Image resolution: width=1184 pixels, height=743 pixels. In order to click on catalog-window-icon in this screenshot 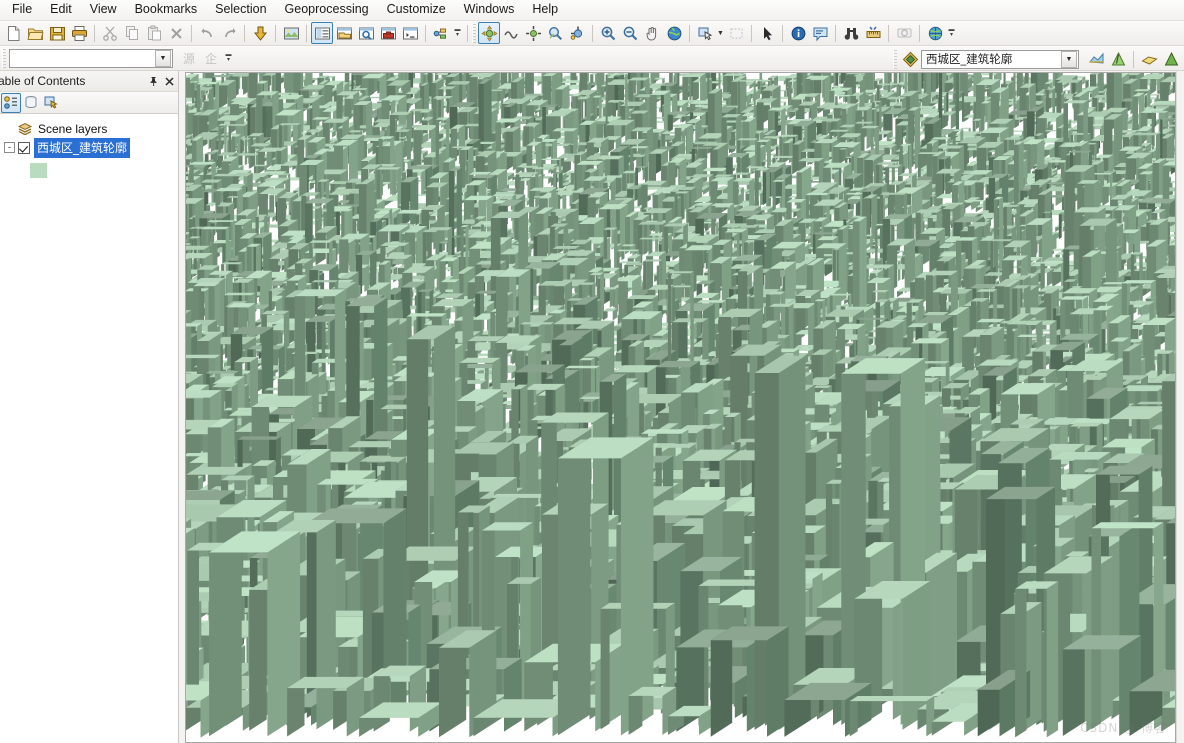, I will do `click(344, 33)`.